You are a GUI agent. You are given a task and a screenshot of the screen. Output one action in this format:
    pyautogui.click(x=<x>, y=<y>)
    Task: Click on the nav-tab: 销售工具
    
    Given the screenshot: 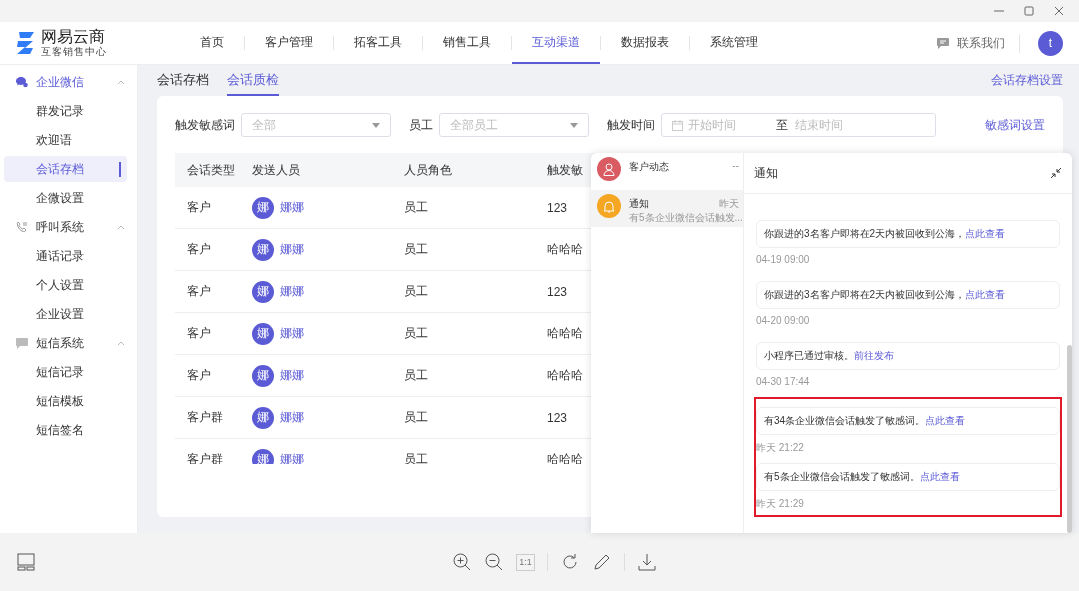 What is the action you would take?
    pyautogui.click(x=467, y=43)
    